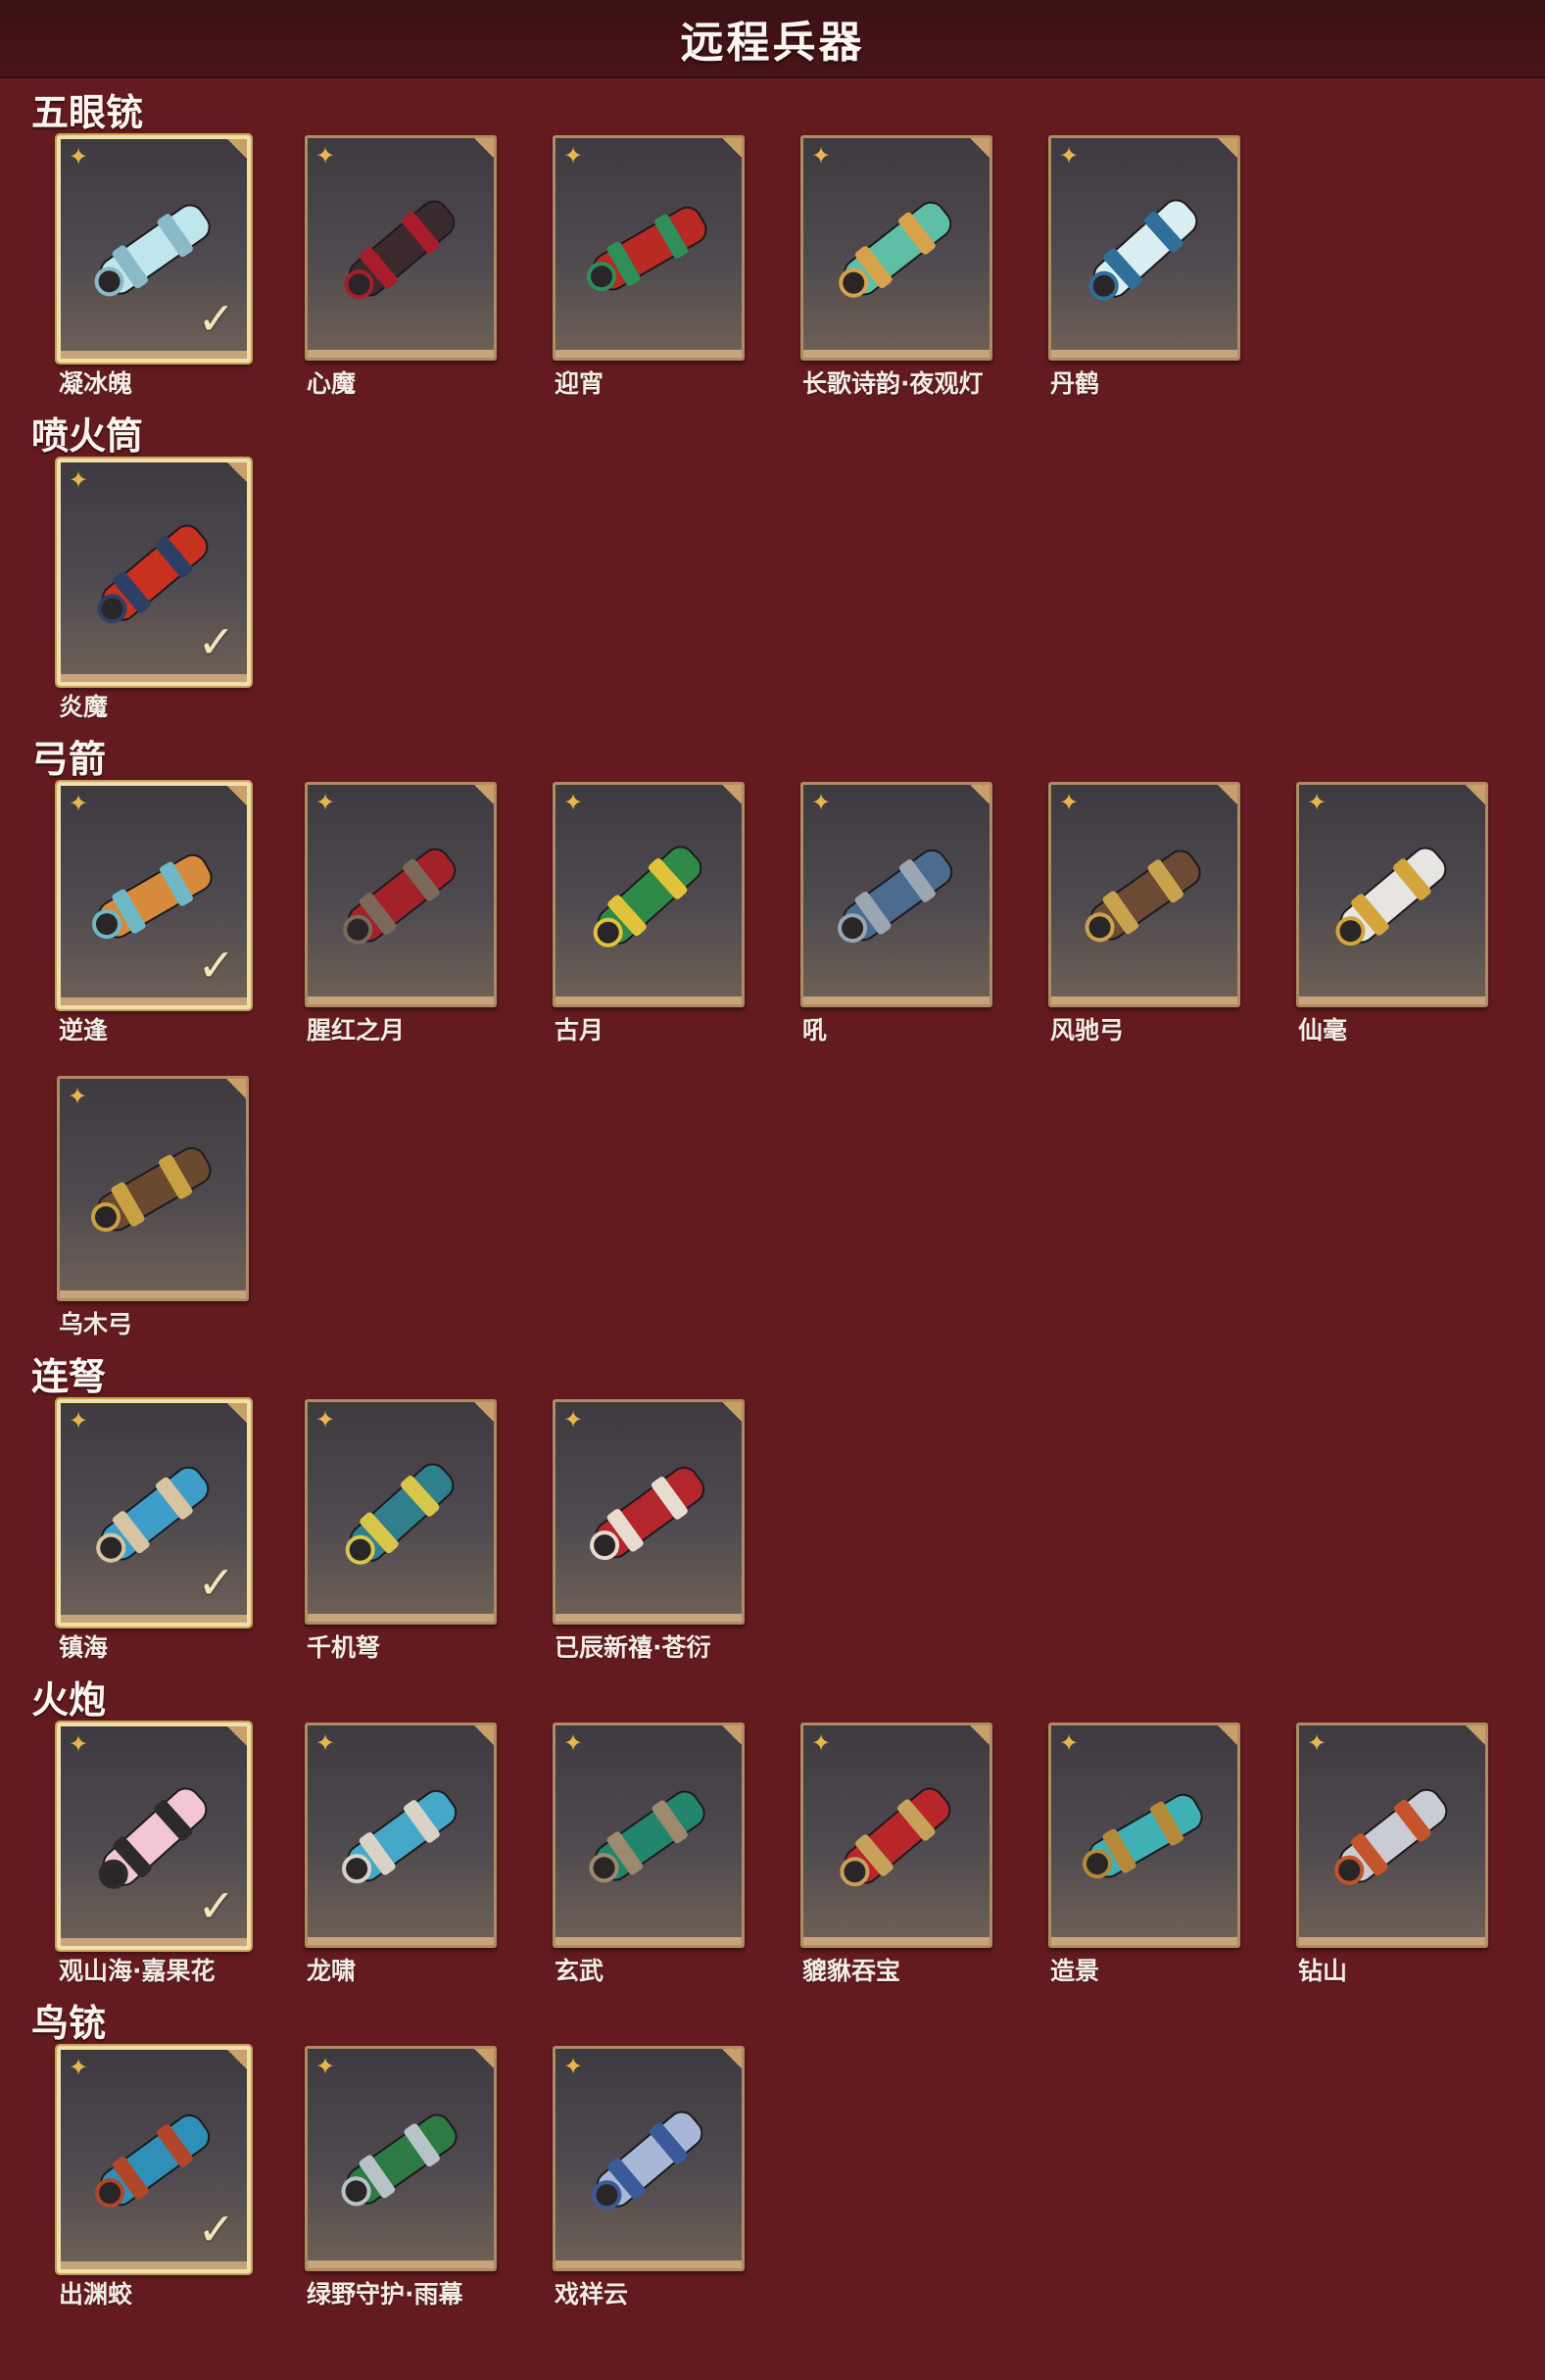 The height and width of the screenshot is (2380, 1545). Describe the element at coordinates (356, 1030) in the screenshot. I see `weapon-name: 腥红之月` at that location.